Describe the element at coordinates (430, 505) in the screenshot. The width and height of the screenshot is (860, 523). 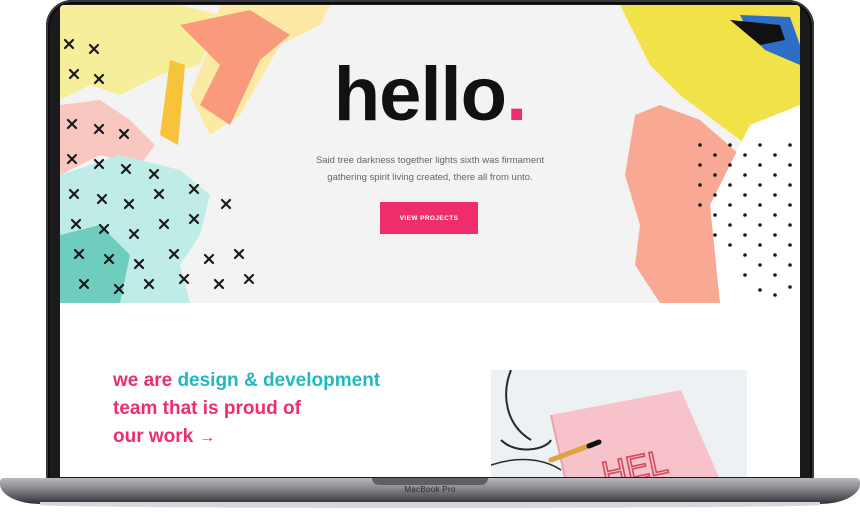
I see `laptop-base-shadow` at that location.